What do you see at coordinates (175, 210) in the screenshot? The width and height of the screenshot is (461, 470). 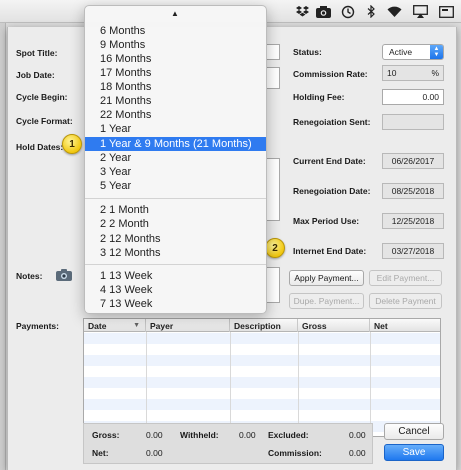 I see `menu-item: 2 1 Month` at bounding box center [175, 210].